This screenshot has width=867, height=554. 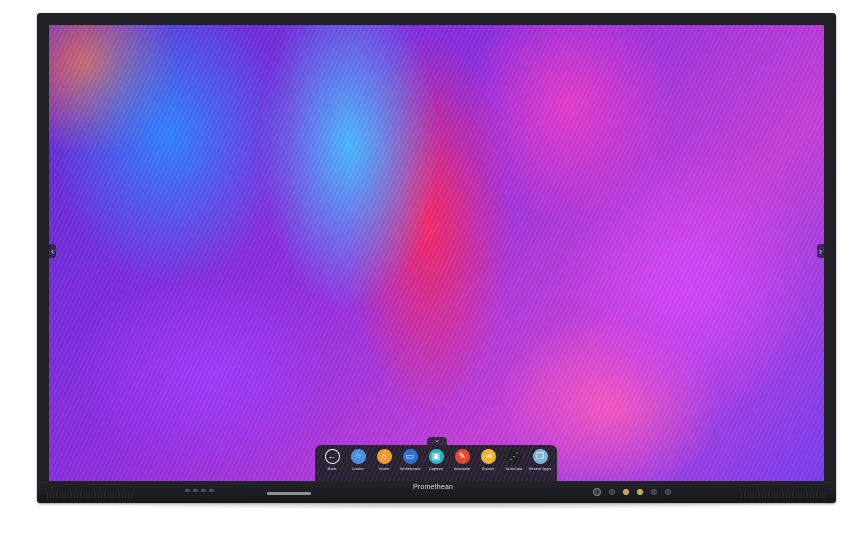 What do you see at coordinates (514, 468) in the screenshot?
I see `dock-item-label: AutoCast` at bounding box center [514, 468].